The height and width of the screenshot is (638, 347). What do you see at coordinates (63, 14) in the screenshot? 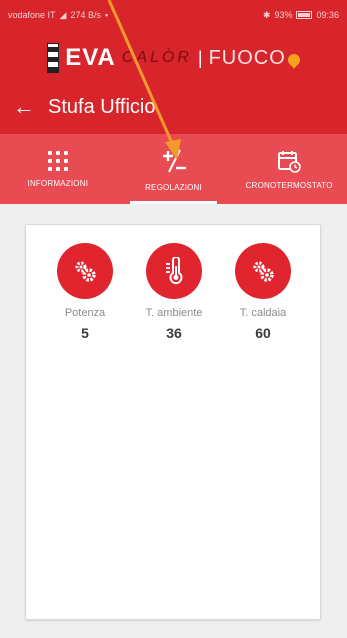
I see `signal-icon: ◢` at bounding box center [63, 14].